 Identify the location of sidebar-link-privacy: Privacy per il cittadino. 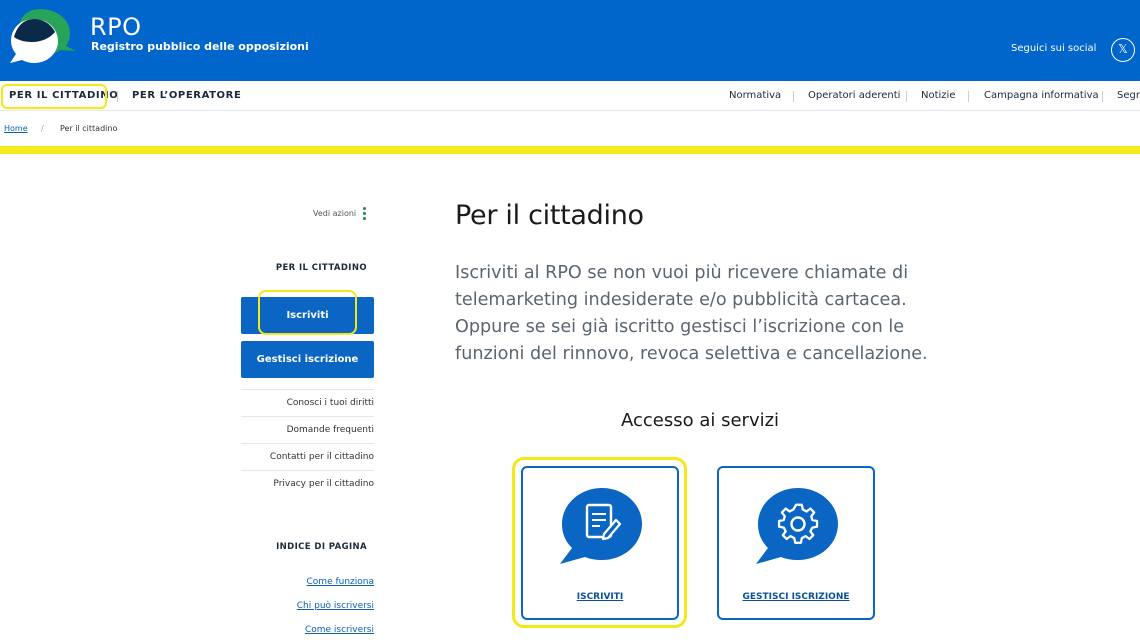
(307, 483).